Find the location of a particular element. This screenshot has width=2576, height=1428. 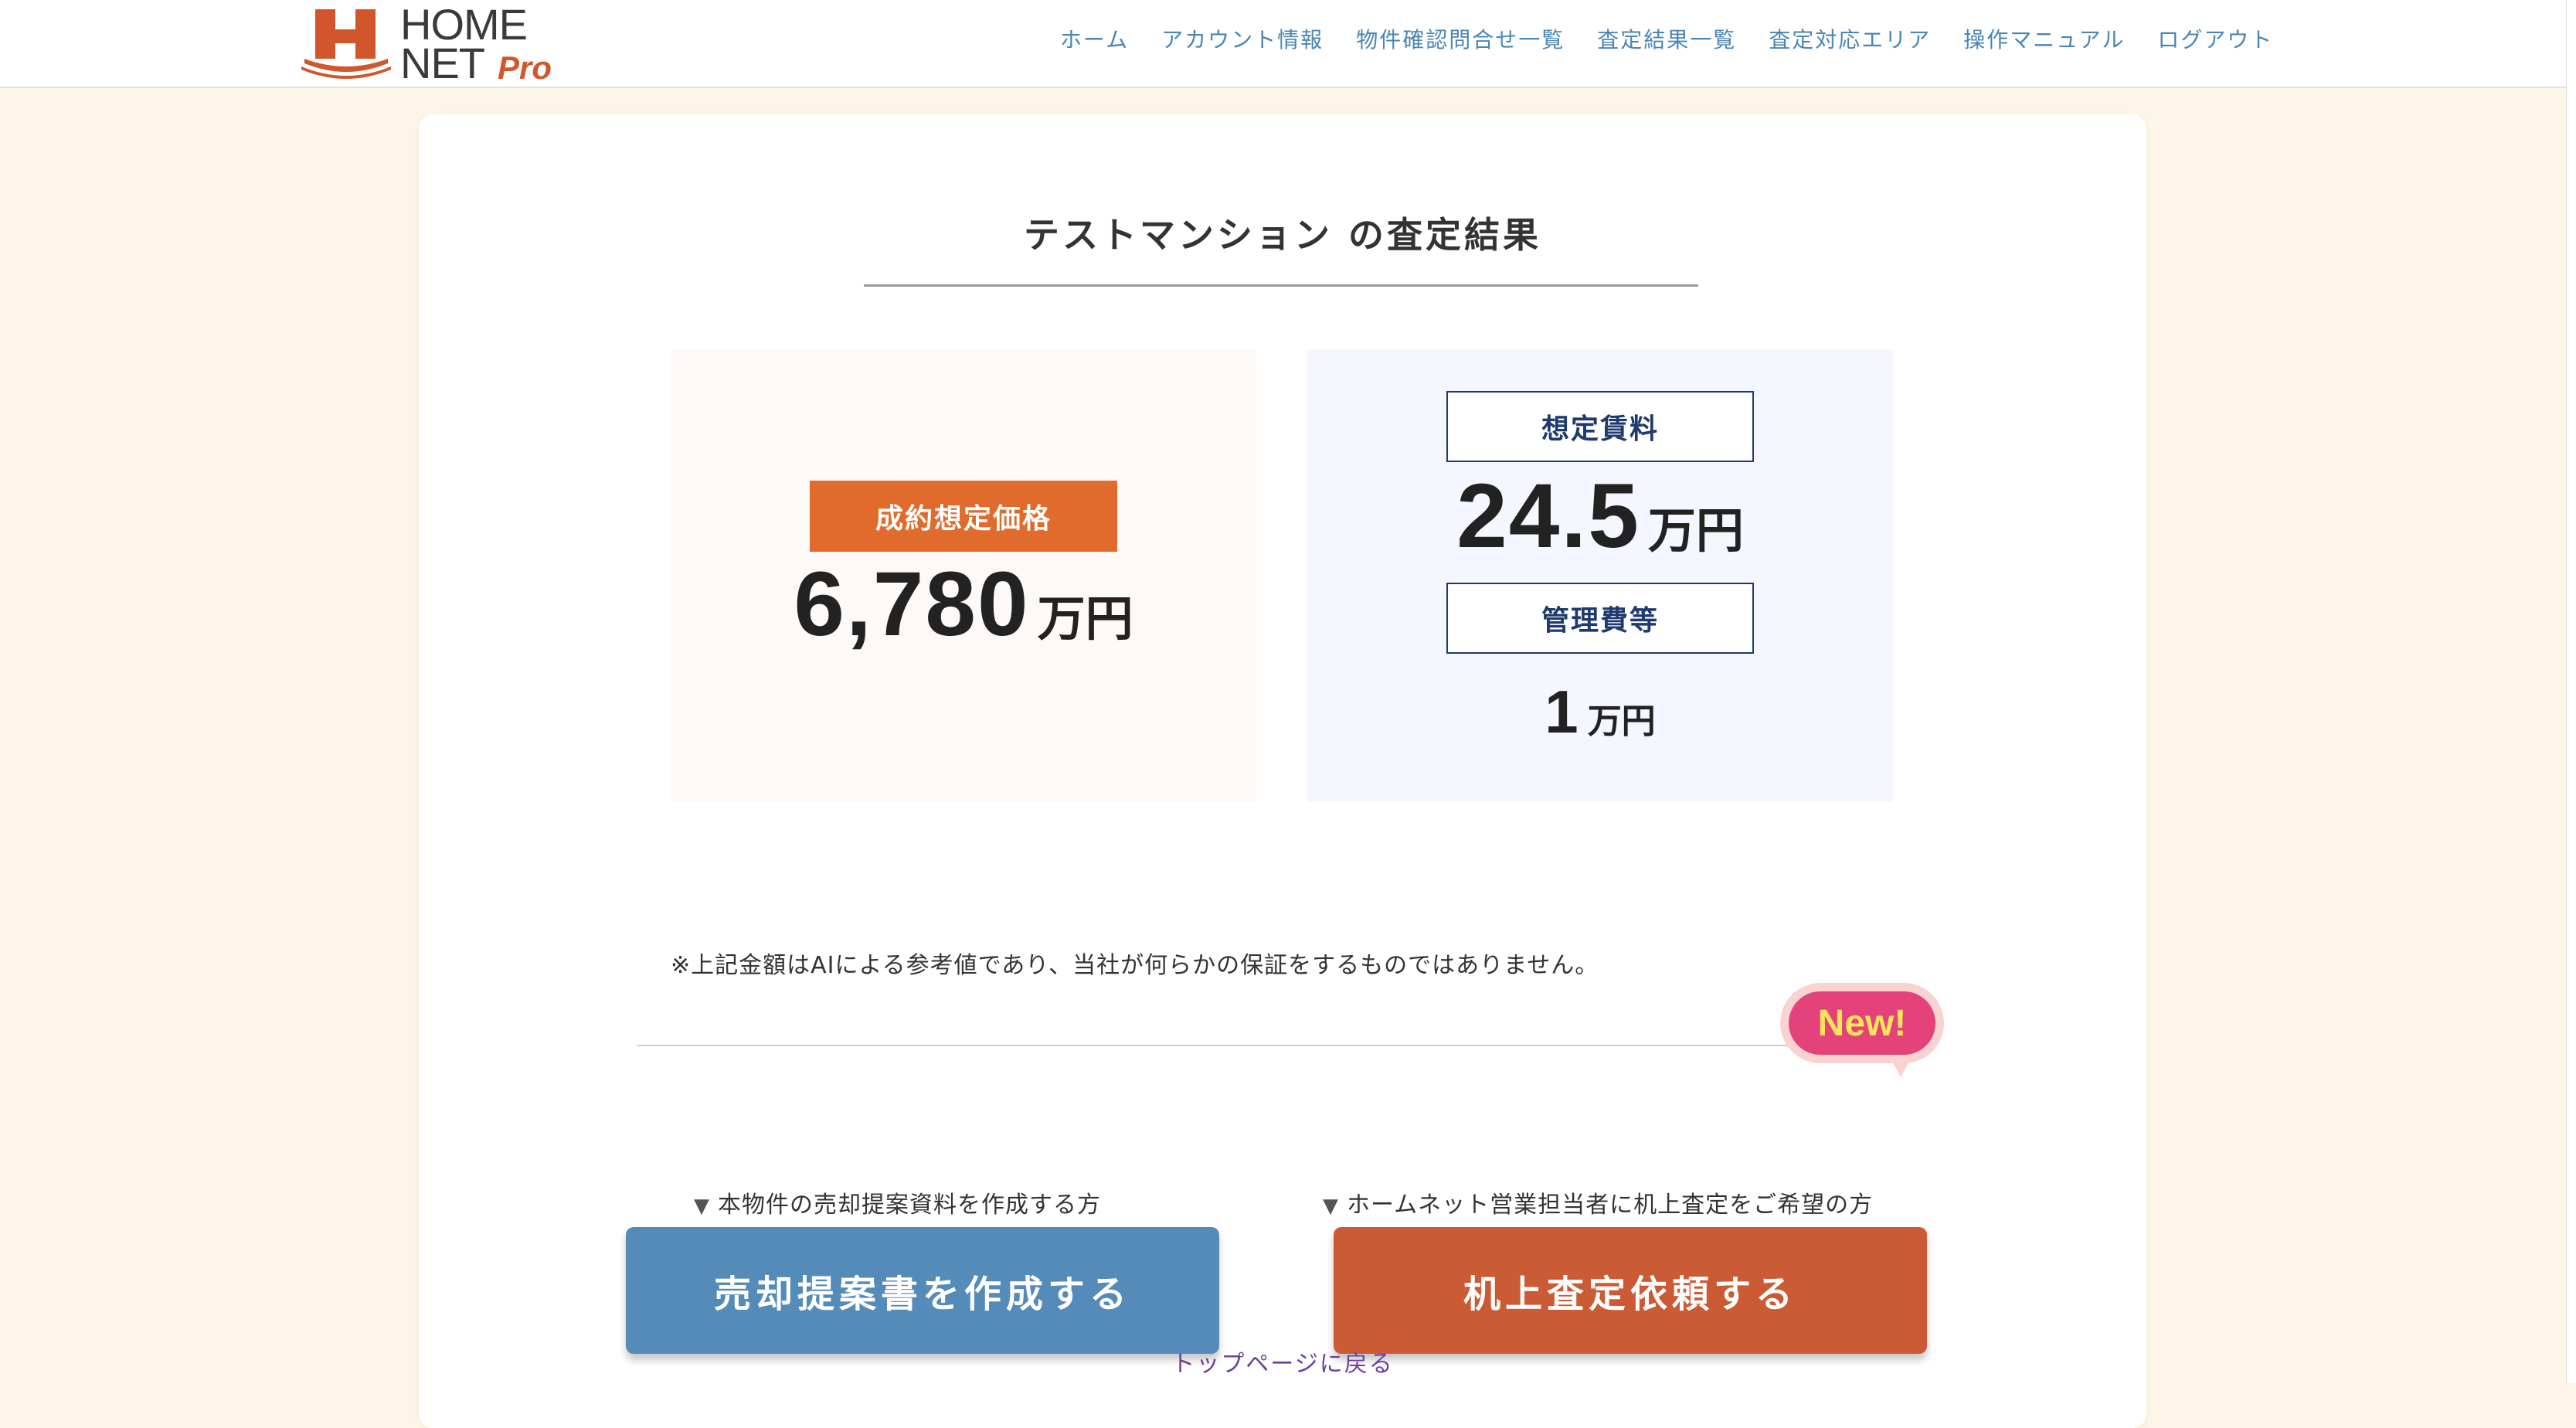

nav-service-area: 査定対応エリア is located at coordinates (1850, 38).